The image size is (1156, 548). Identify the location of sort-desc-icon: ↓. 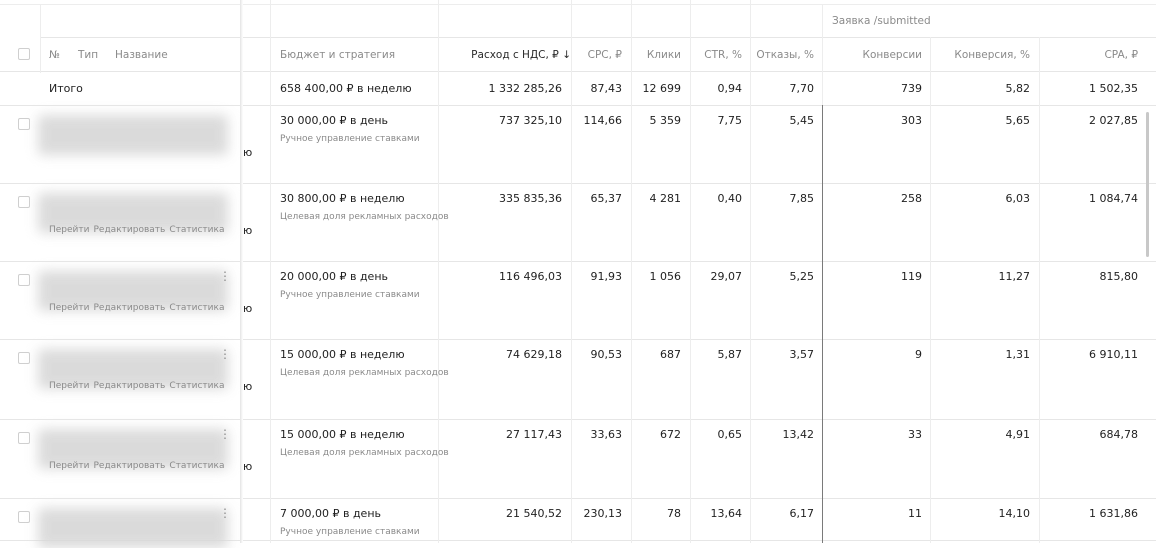
(566, 55).